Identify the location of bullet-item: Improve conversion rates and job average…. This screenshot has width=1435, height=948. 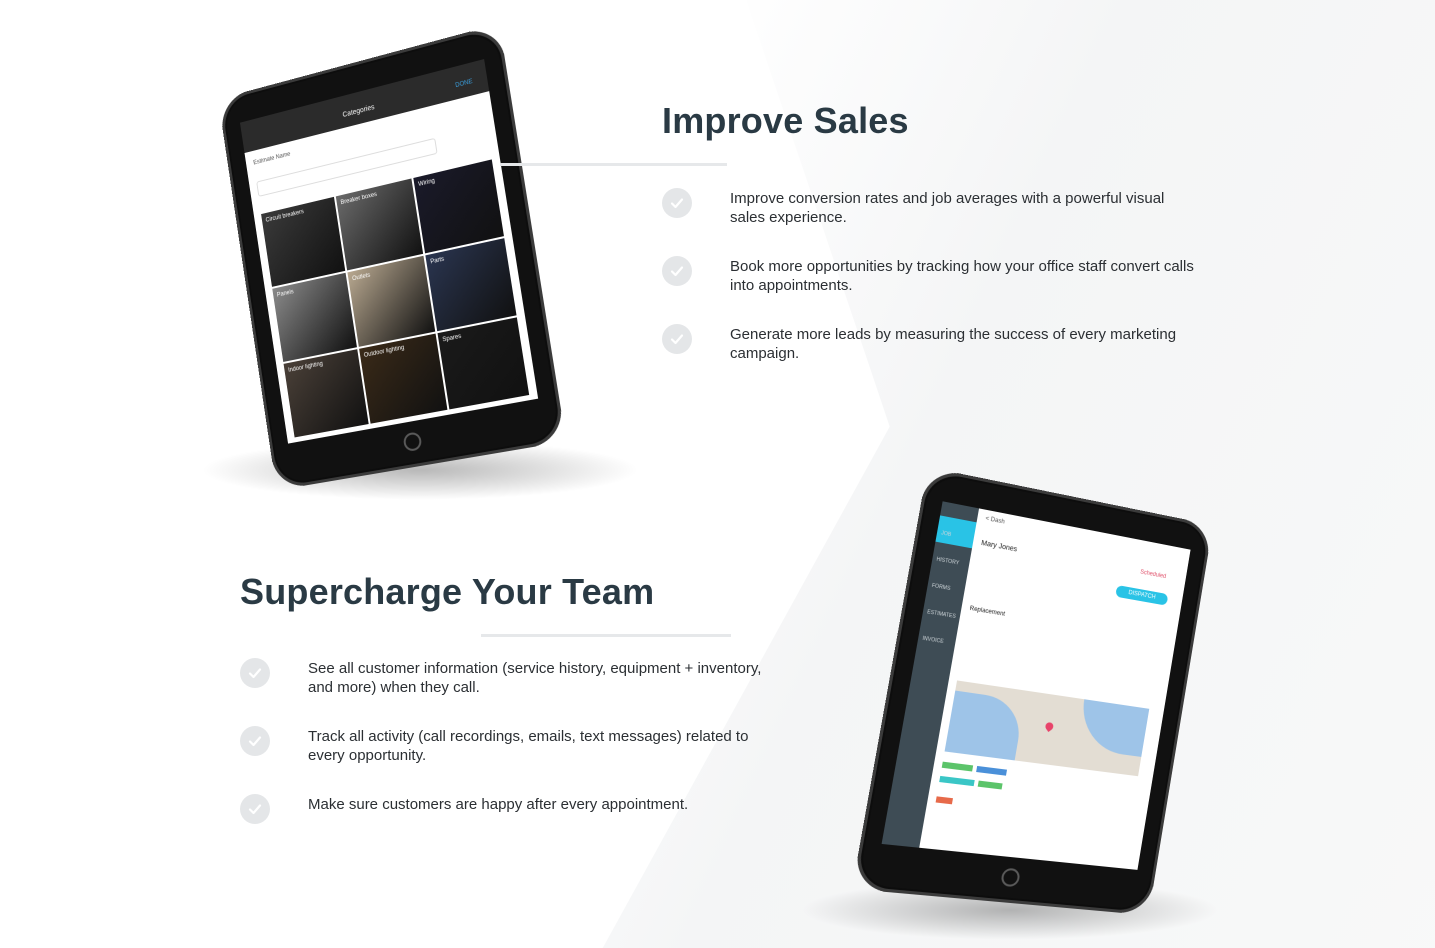
(932, 222).